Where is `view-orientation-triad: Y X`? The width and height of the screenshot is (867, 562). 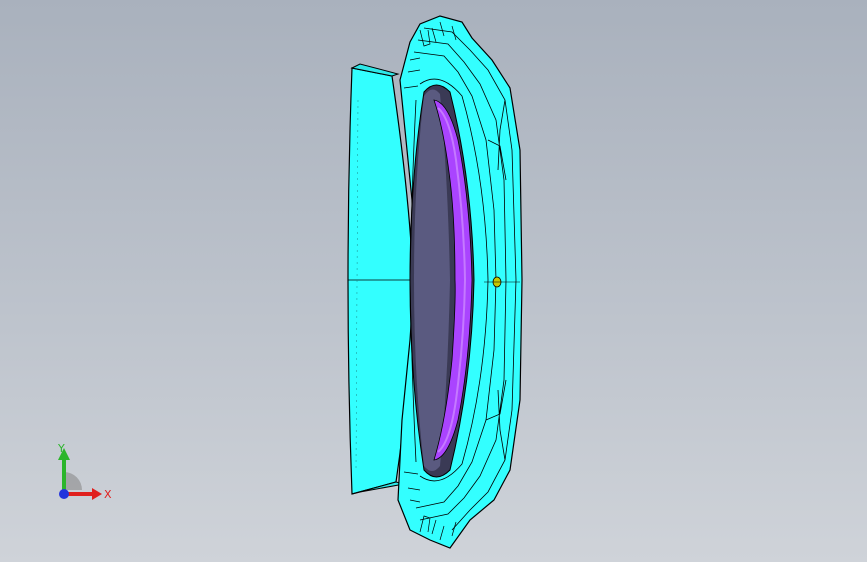
view-orientation-triad: Y X is located at coordinates (80, 474).